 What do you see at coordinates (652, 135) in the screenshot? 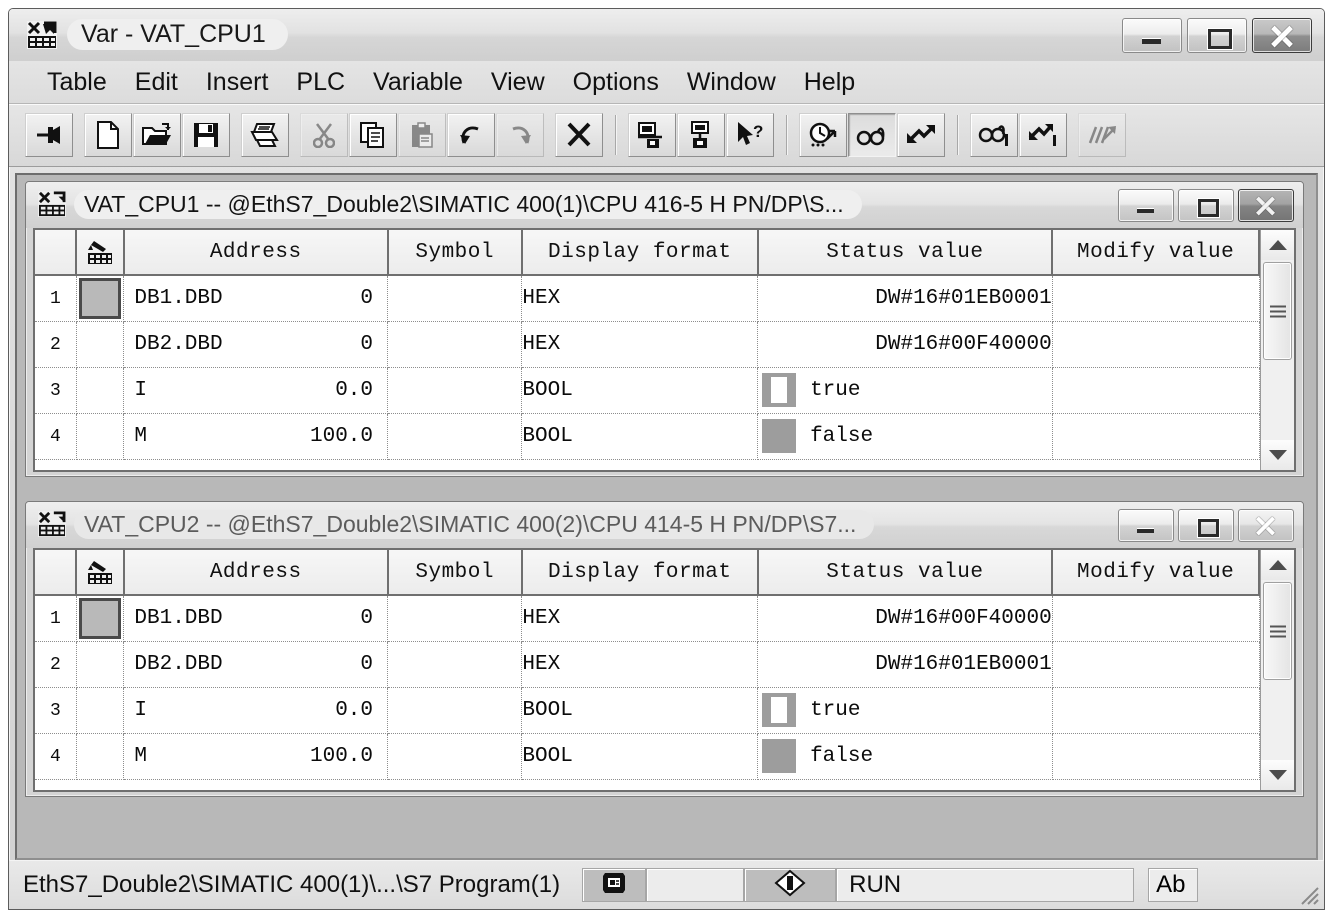
I see `connect-to-plc-button` at bounding box center [652, 135].